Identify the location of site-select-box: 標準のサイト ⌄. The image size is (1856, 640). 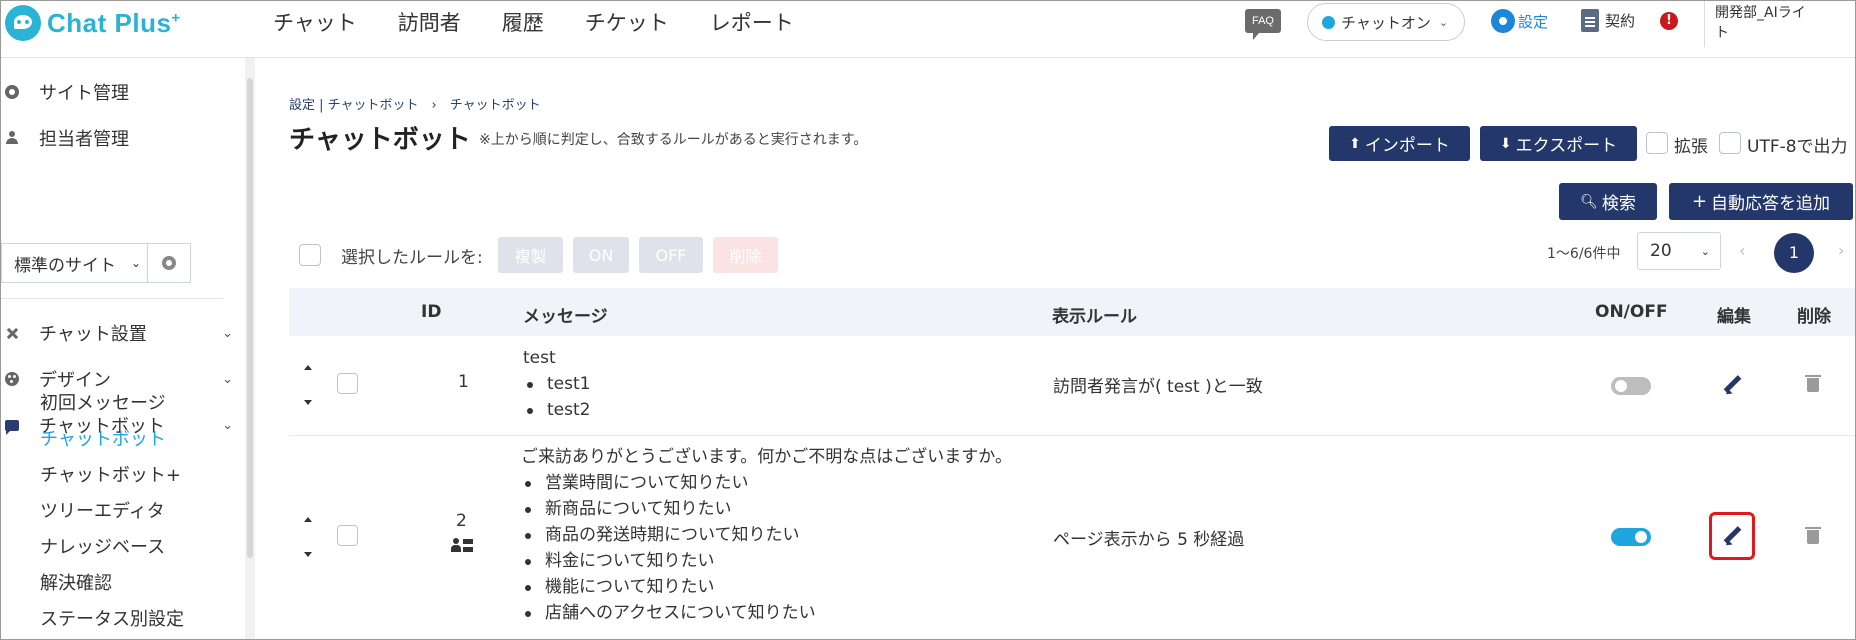
(75, 263).